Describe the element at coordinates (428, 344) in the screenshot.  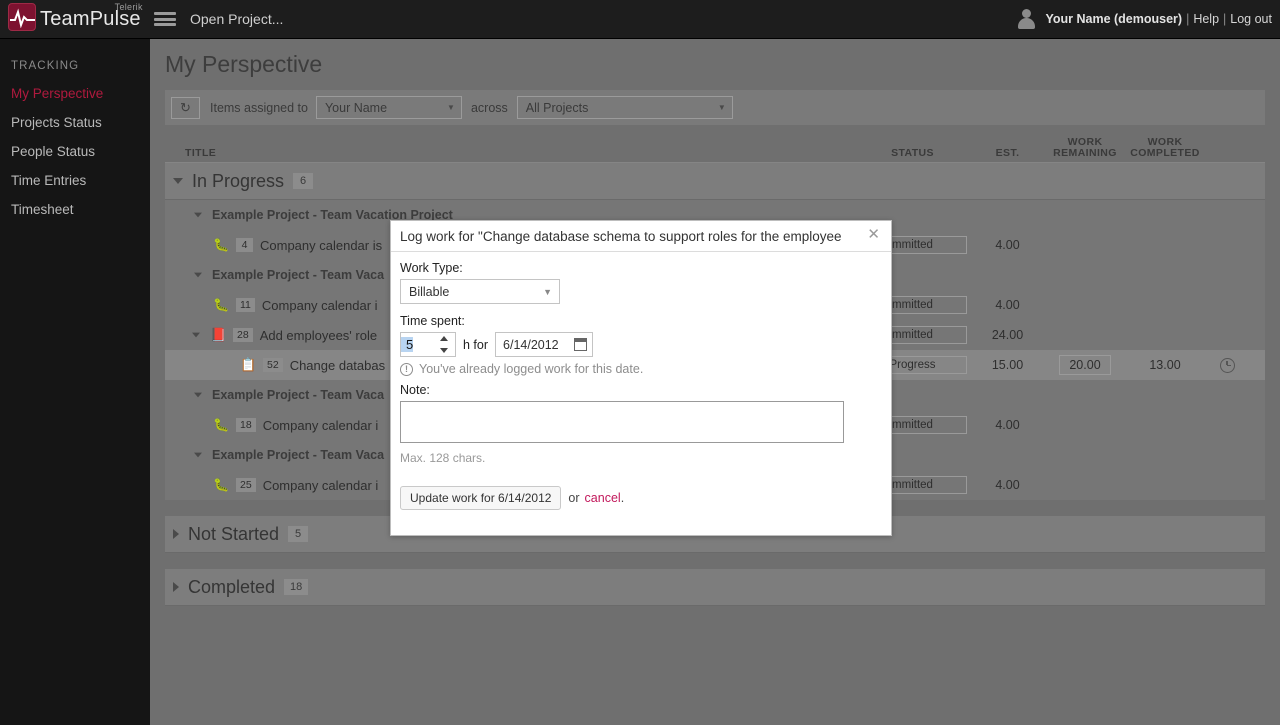
I see `time-spent-stepper: 5` at that location.